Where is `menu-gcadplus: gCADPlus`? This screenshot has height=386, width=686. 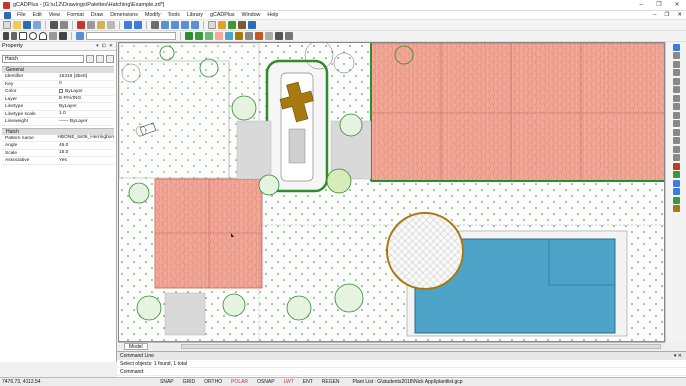
menu-gcadplus: gCADPlus is located at coordinates (222, 15).